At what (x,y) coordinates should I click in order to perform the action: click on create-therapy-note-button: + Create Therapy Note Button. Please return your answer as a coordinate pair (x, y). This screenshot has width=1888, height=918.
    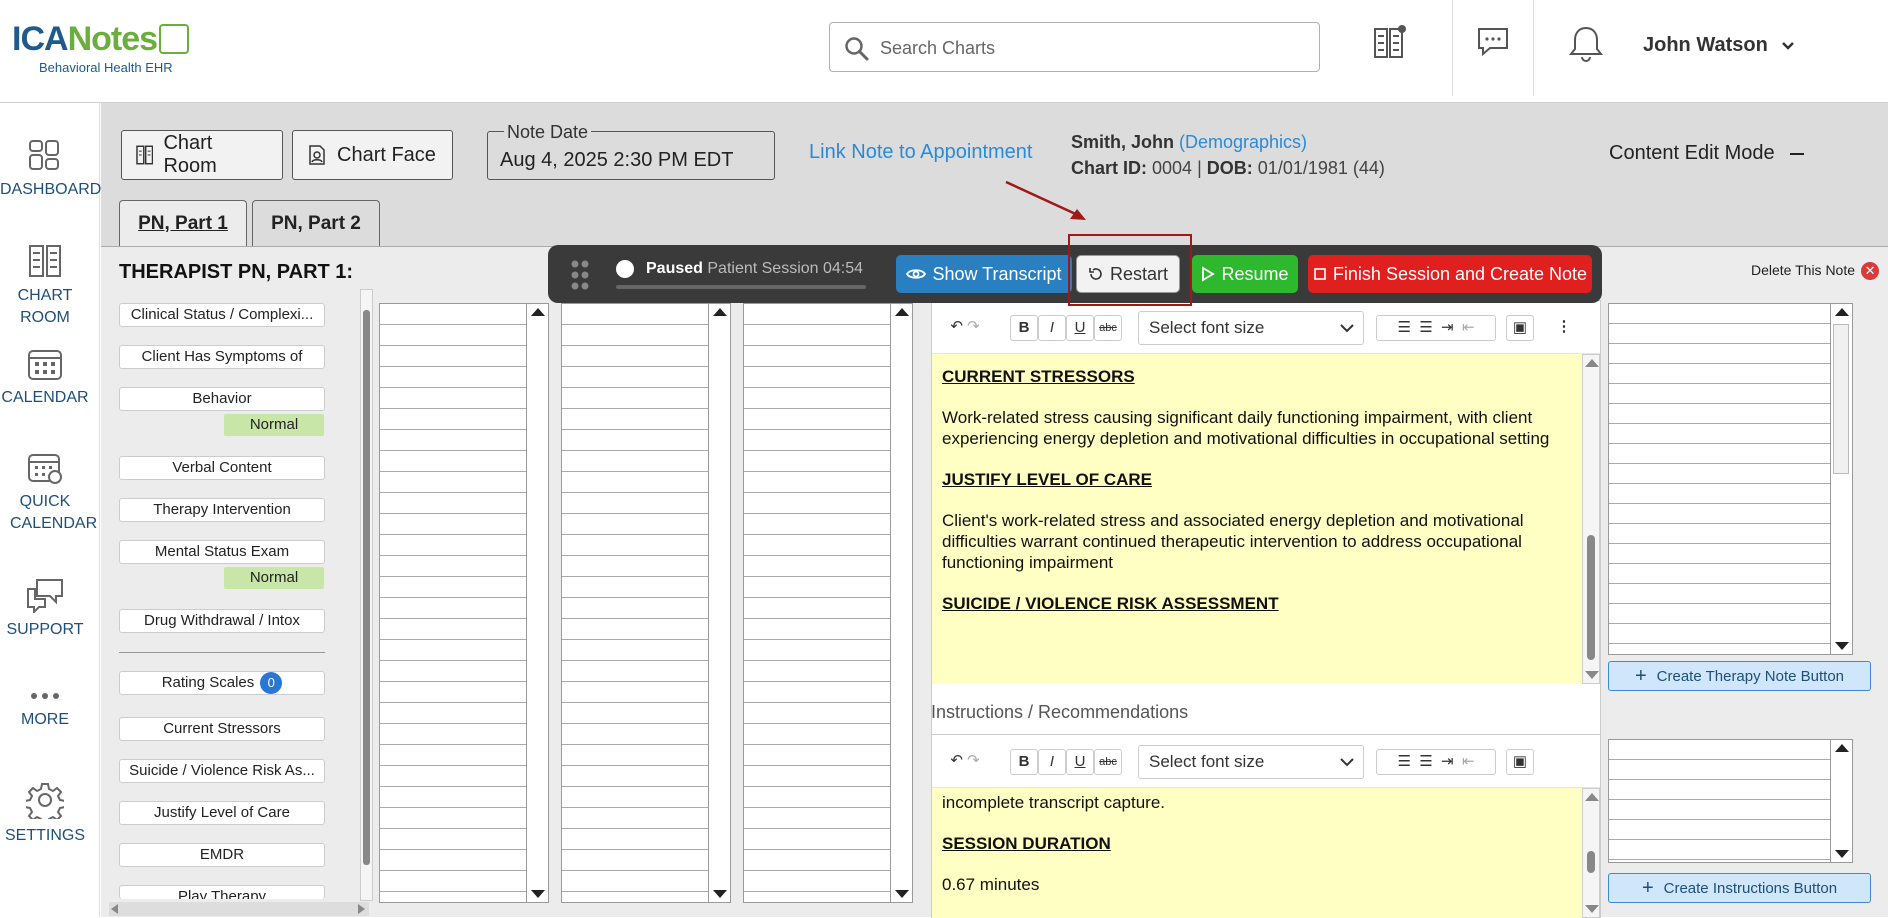
    Looking at the image, I should click on (1739, 676).